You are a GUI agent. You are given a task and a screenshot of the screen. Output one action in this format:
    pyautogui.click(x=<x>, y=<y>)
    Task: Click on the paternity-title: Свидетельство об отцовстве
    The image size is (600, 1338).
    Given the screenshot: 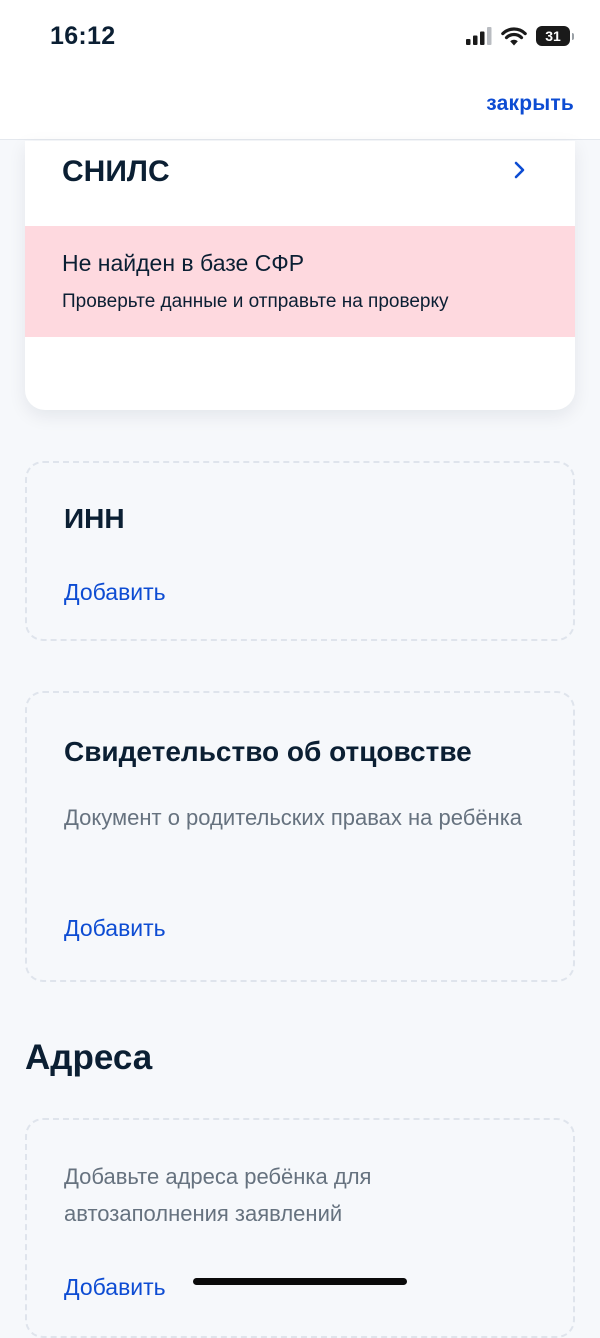 What is the action you would take?
    pyautogui.click(x=268, y=751)
    